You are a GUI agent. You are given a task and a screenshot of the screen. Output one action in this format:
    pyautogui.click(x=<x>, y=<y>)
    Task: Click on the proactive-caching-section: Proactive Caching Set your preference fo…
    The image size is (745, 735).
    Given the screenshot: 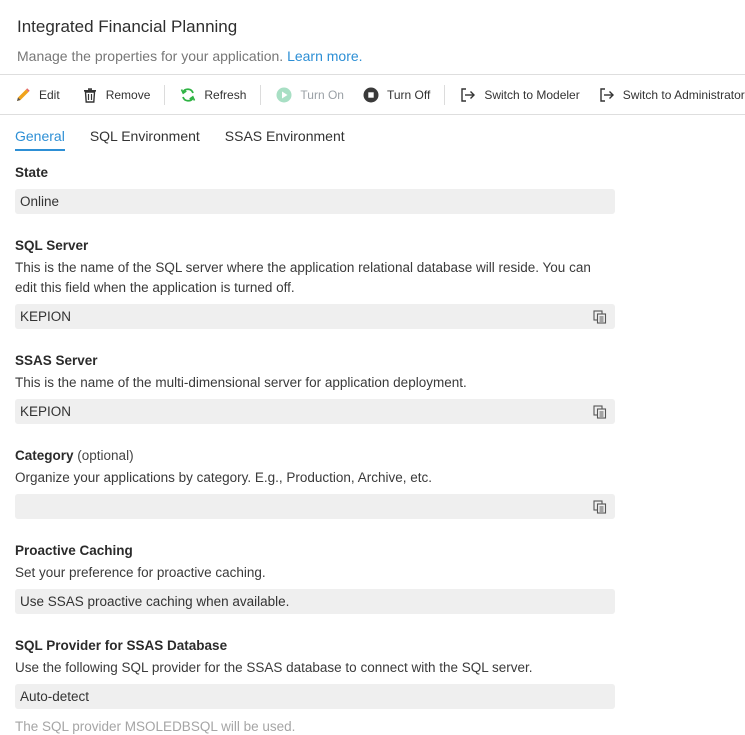 What is the action you would take?
    pyautogui.click(x=315, y=578)
    